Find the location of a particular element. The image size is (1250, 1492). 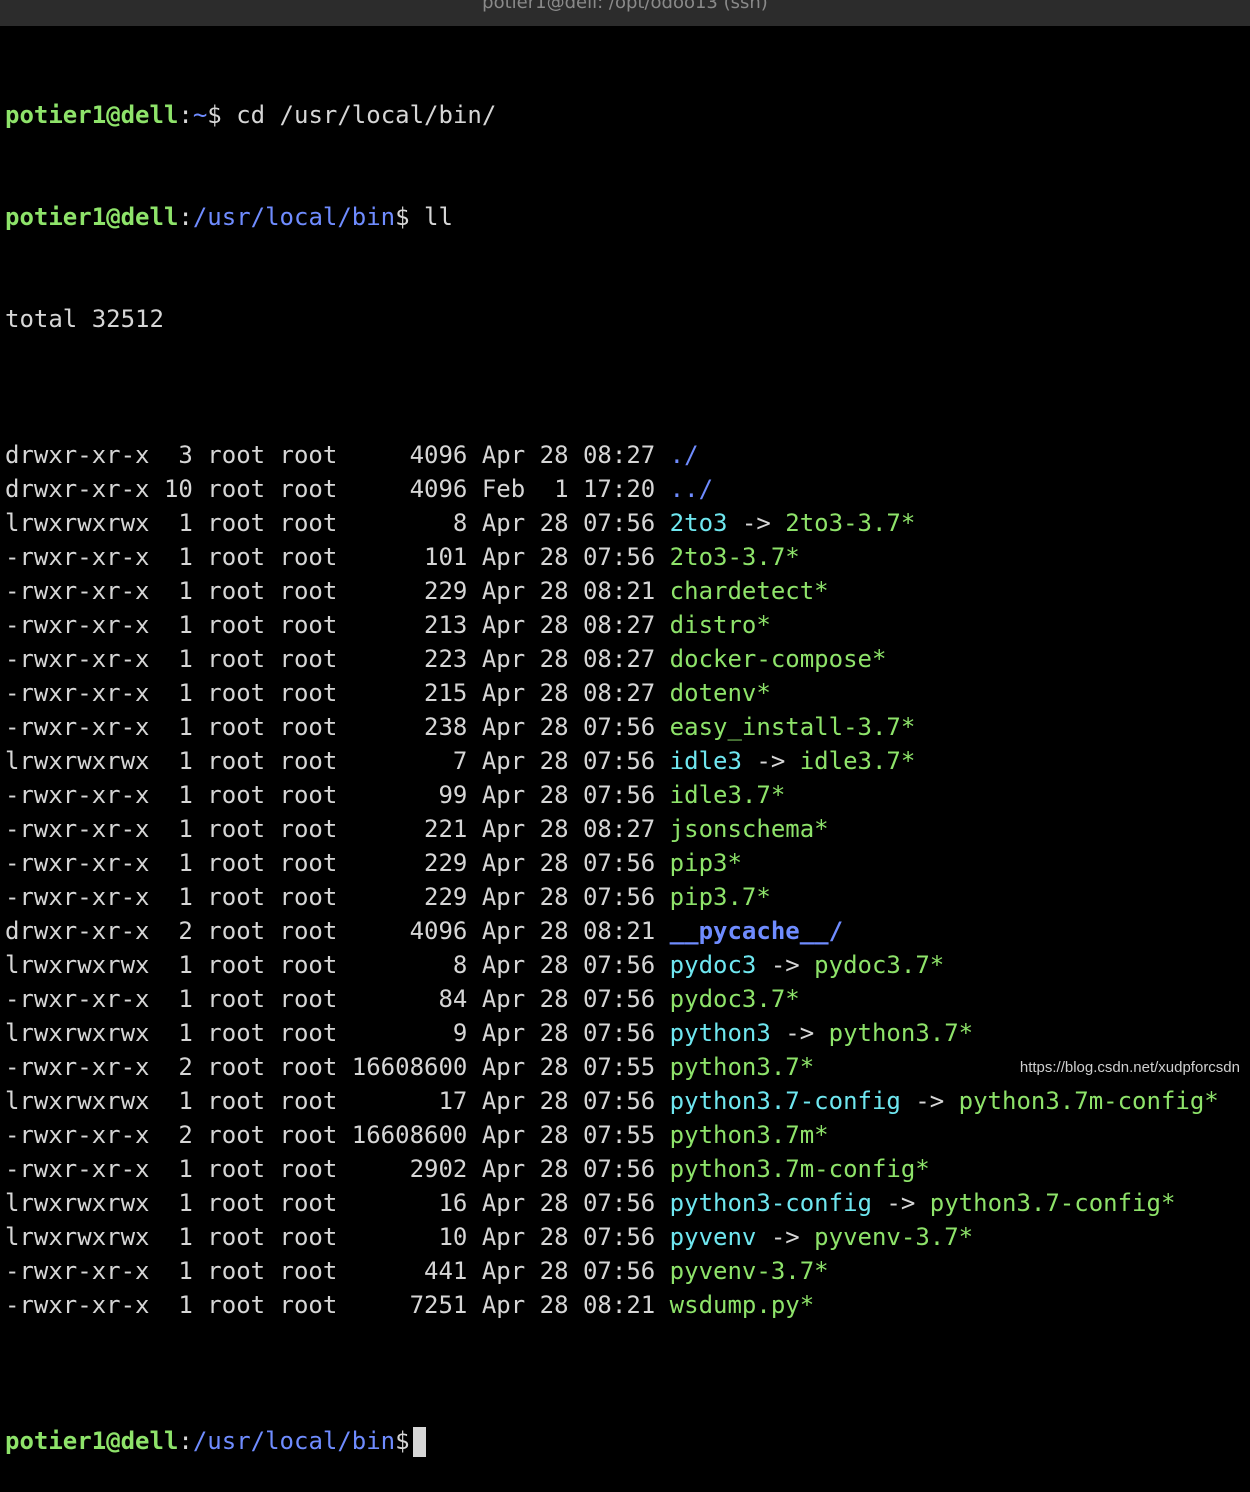

file-entry-name: python3-config is located at coordinates (771, 1203).